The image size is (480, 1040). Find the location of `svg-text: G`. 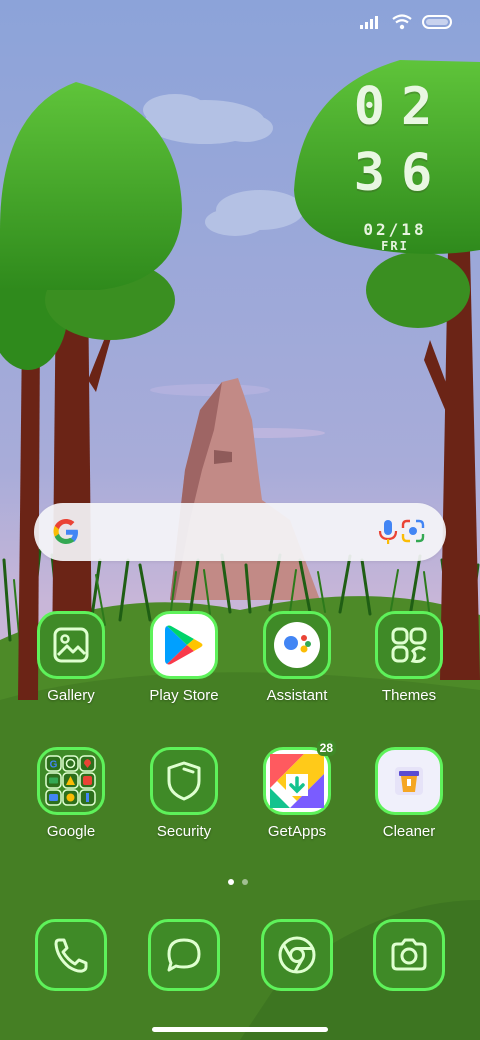

svg-text: G is located at coordinates (54, 765).